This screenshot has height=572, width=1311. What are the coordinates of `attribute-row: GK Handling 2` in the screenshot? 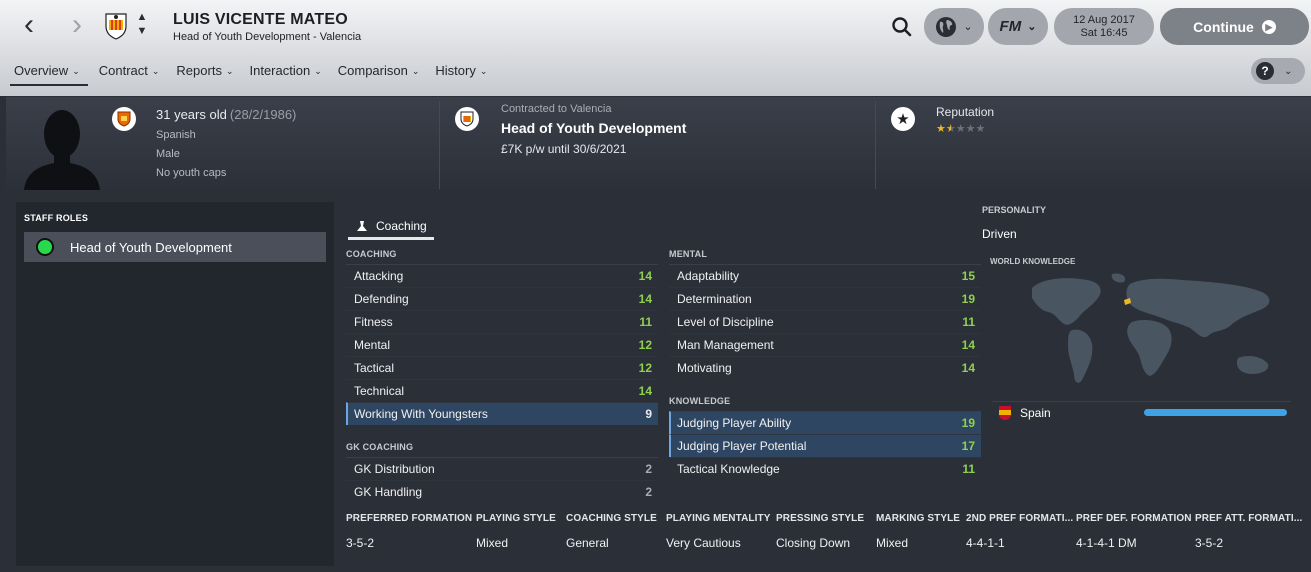 It's located at (502, 491).